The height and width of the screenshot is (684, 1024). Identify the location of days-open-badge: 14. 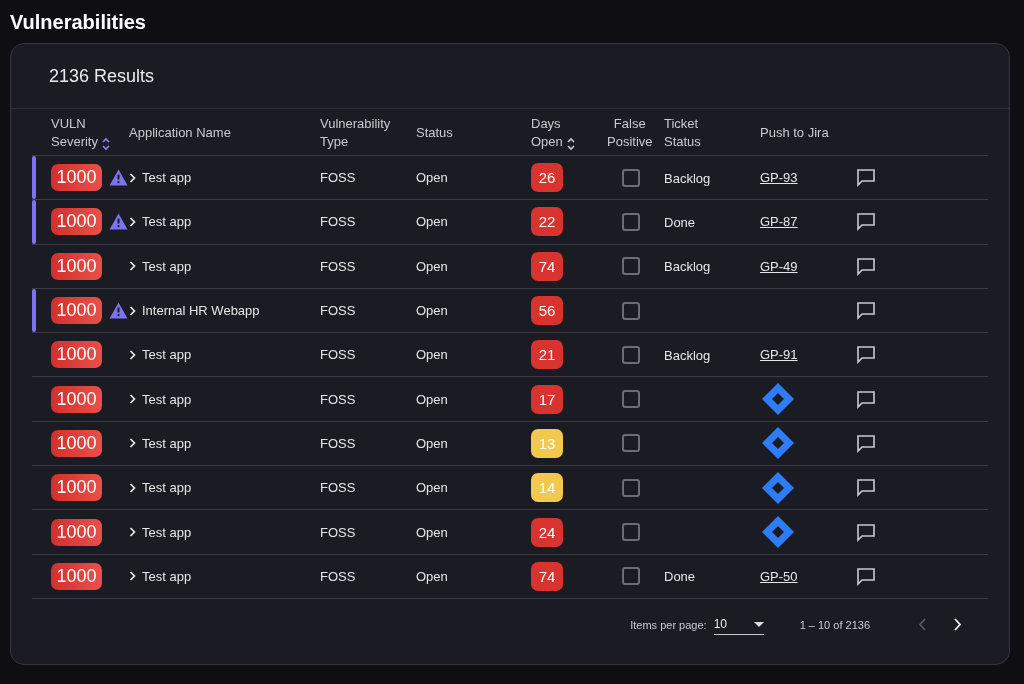
(547, 488).